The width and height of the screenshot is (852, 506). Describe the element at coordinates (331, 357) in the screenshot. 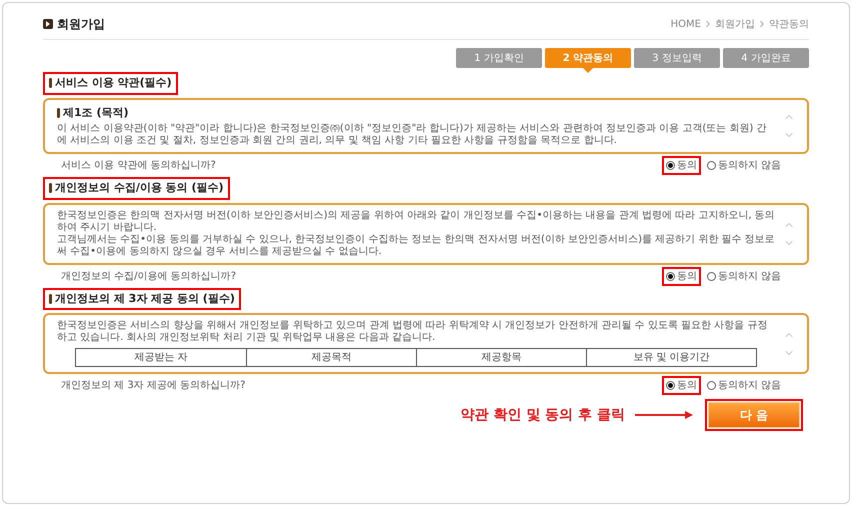

I see `table-header-cell: 제공목적` at that location.